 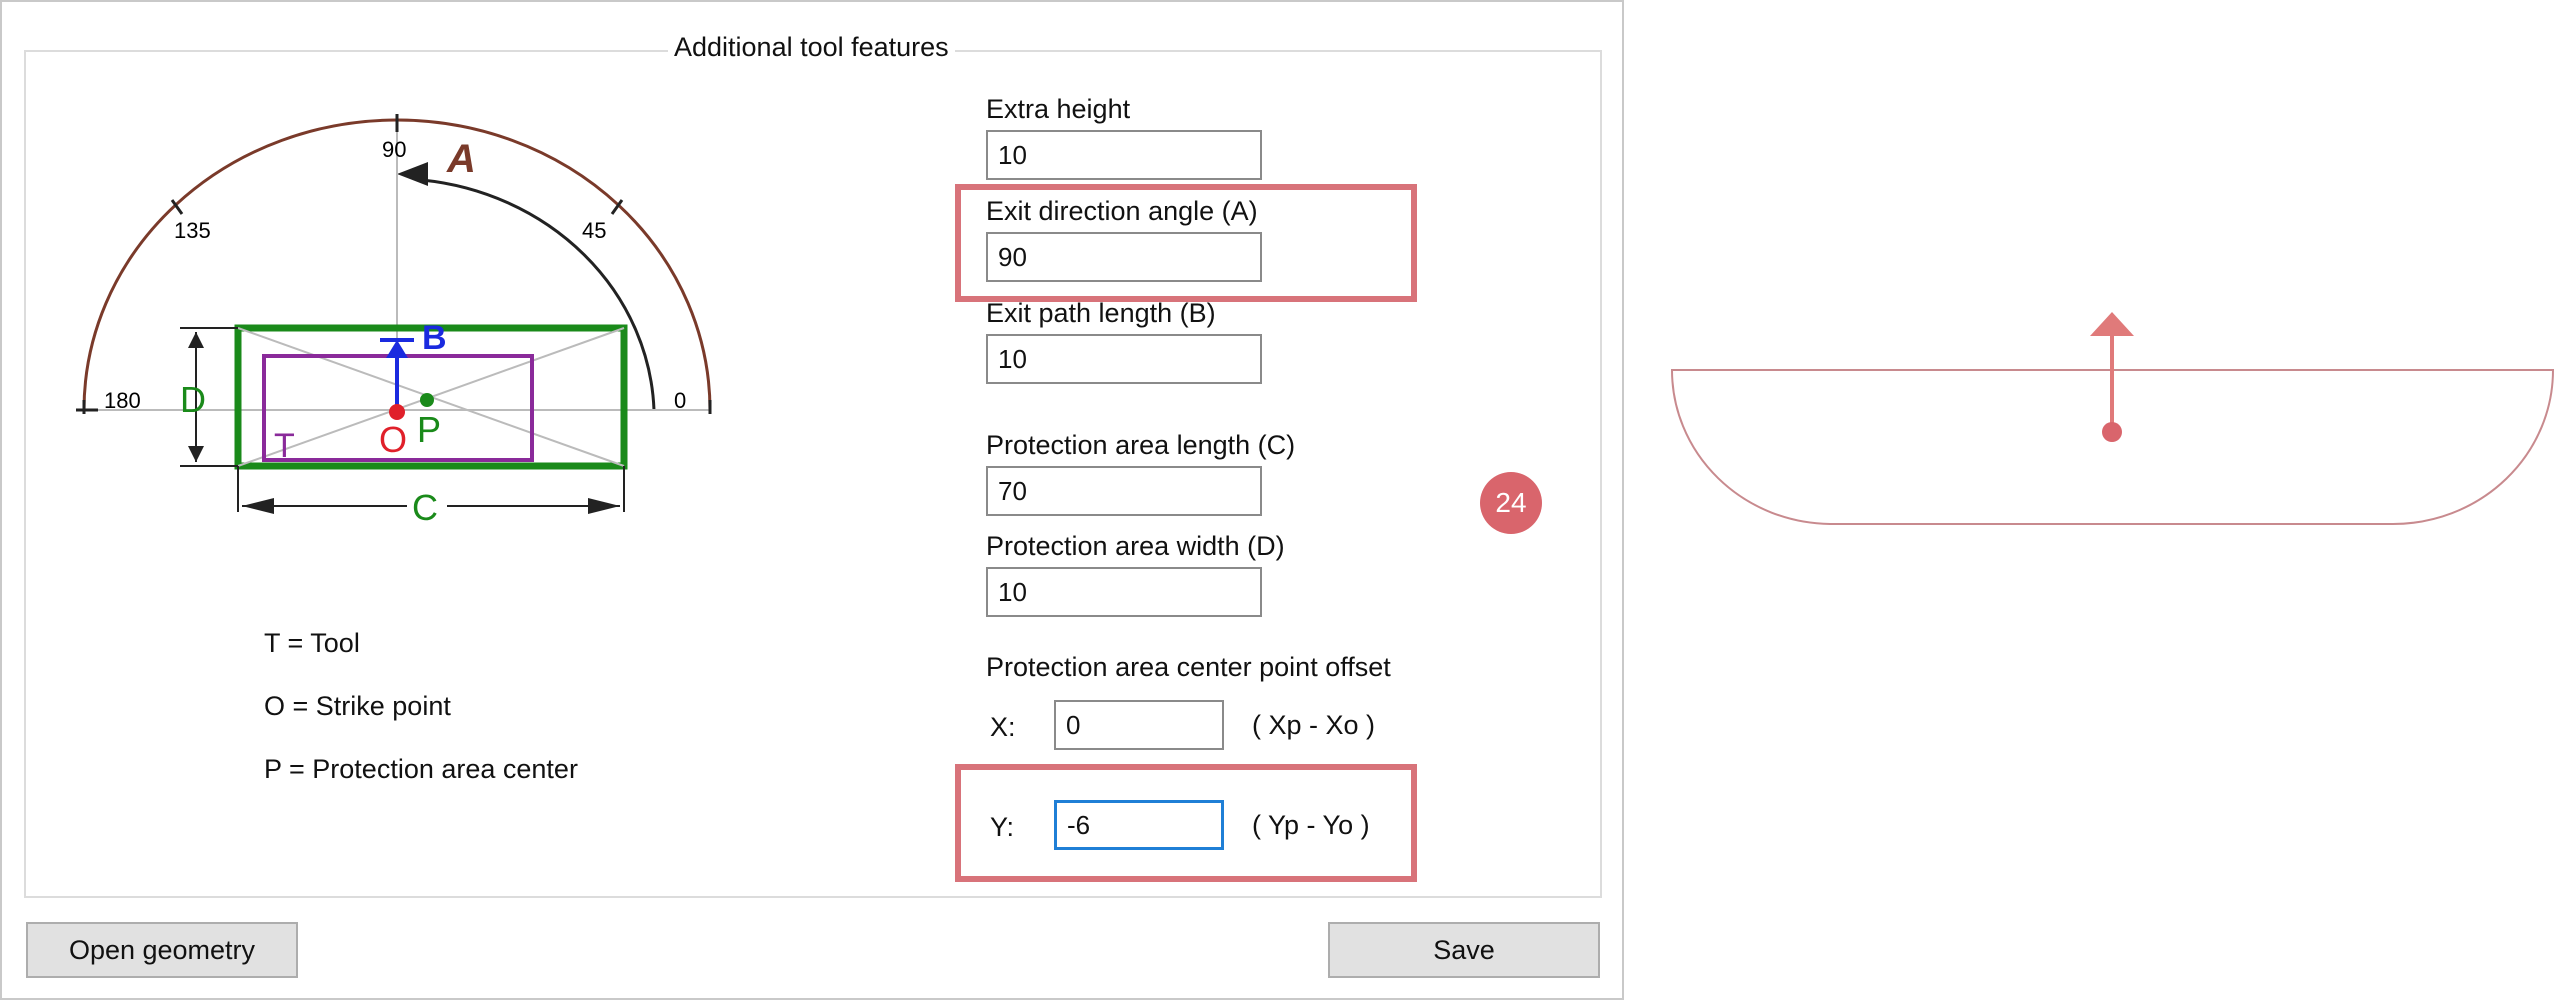 What do you see at coordinates (1122, 211) in the screenshot?
I see `exit-angle-label: Exit direction angle (A)` at bounding box center [1122, 211].